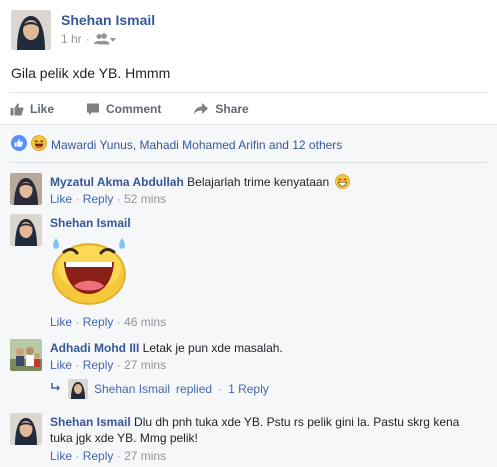 Image resolution: width=497 pixels, height=467 pixels. Describe the element at coordinates (90, 270) in the screenshot. I see `laughing-sticker` at that location.